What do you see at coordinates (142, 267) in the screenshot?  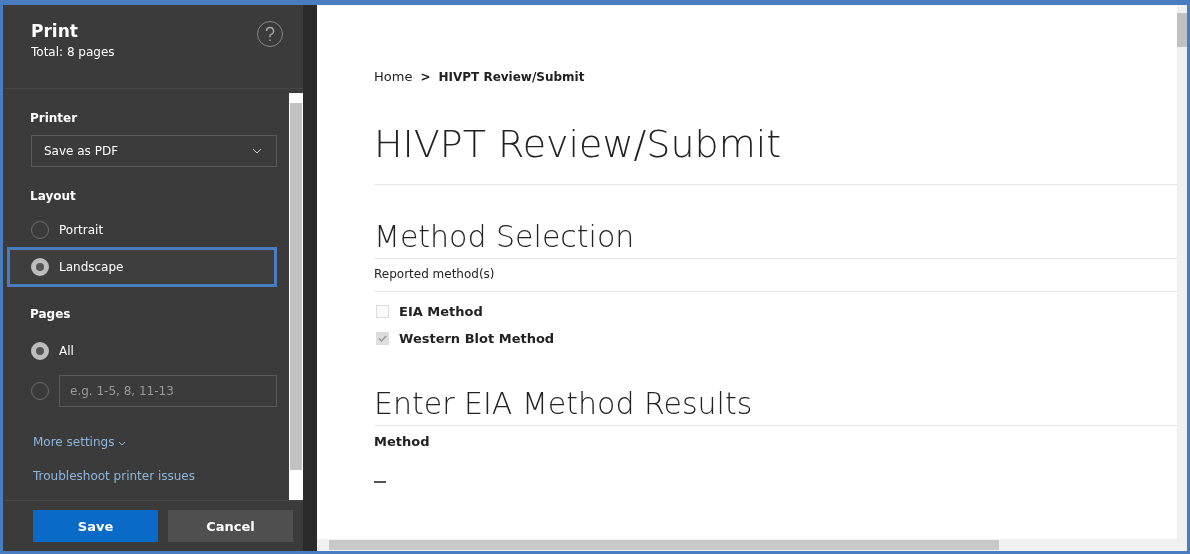 I see `layout-option: Landscape` at bounding box center [142, 267].